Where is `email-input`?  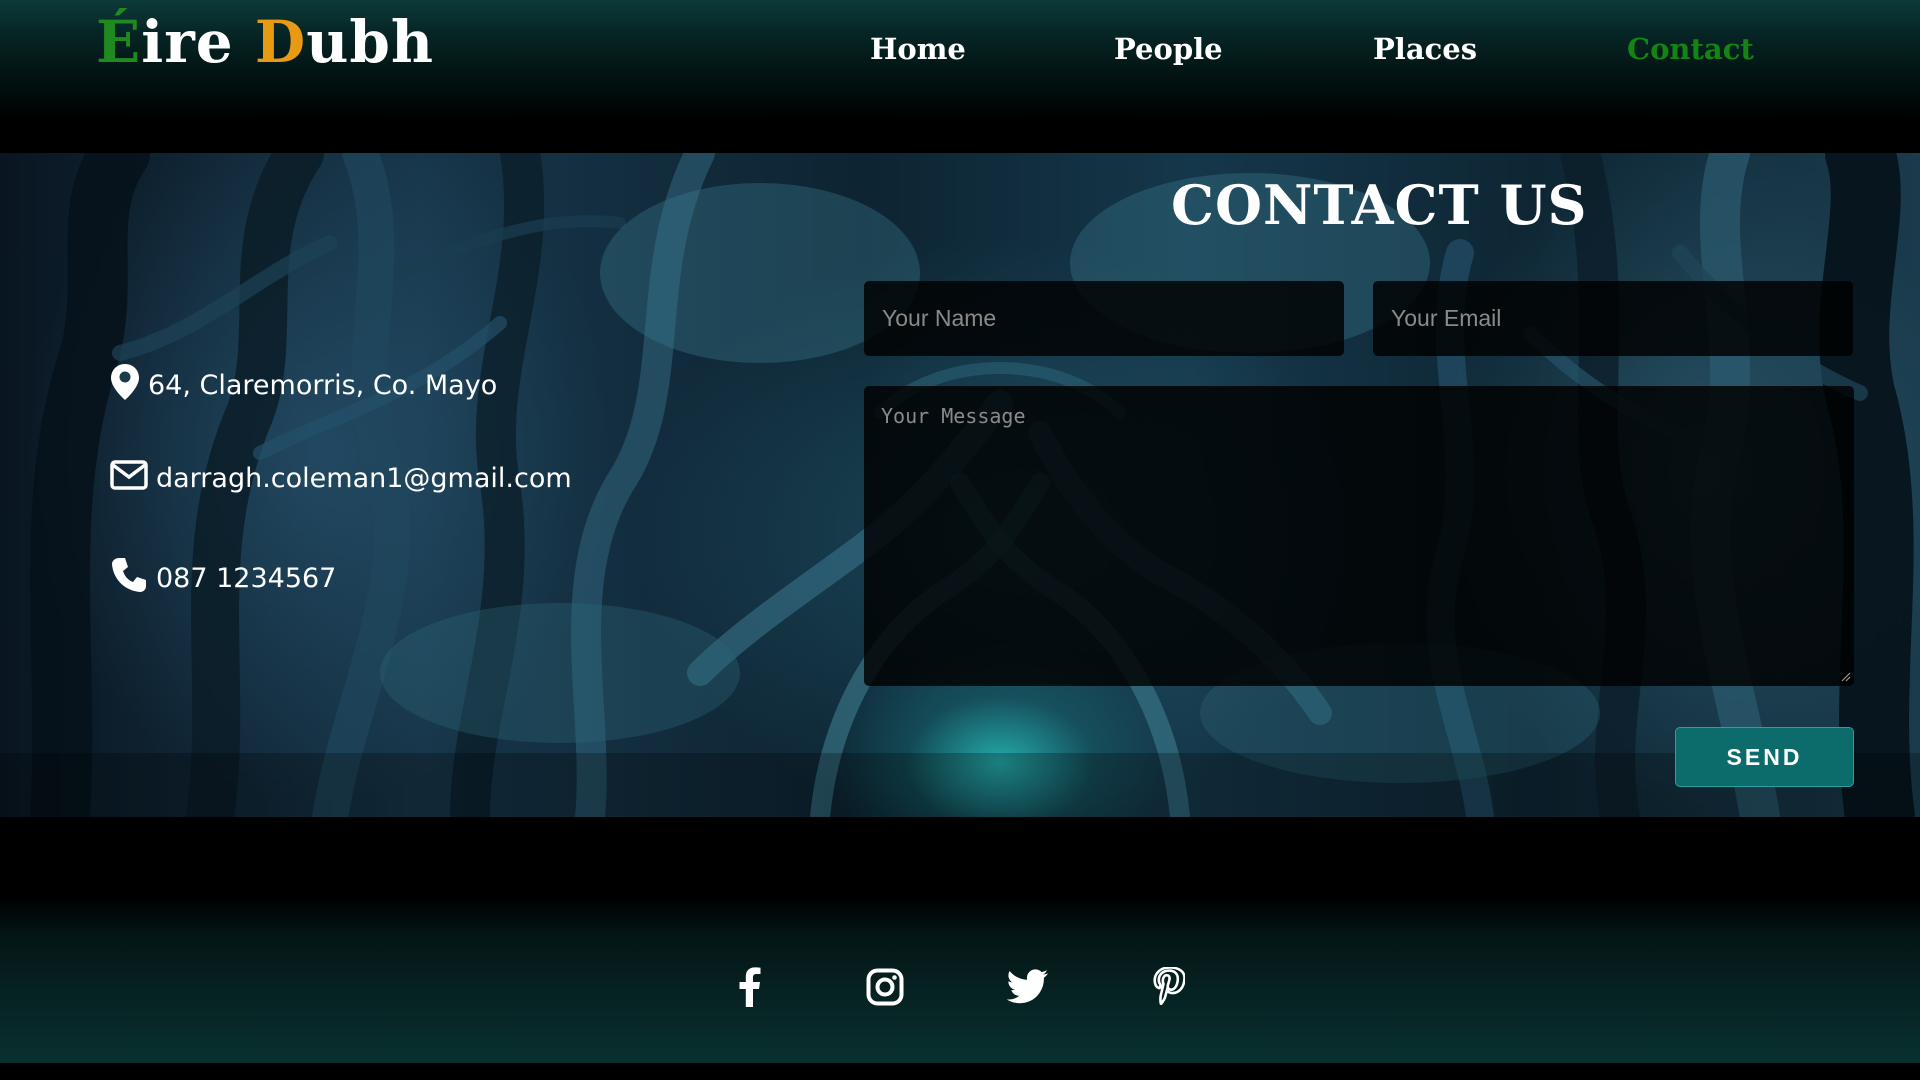 email-input is located at coordinates (1613, 318).